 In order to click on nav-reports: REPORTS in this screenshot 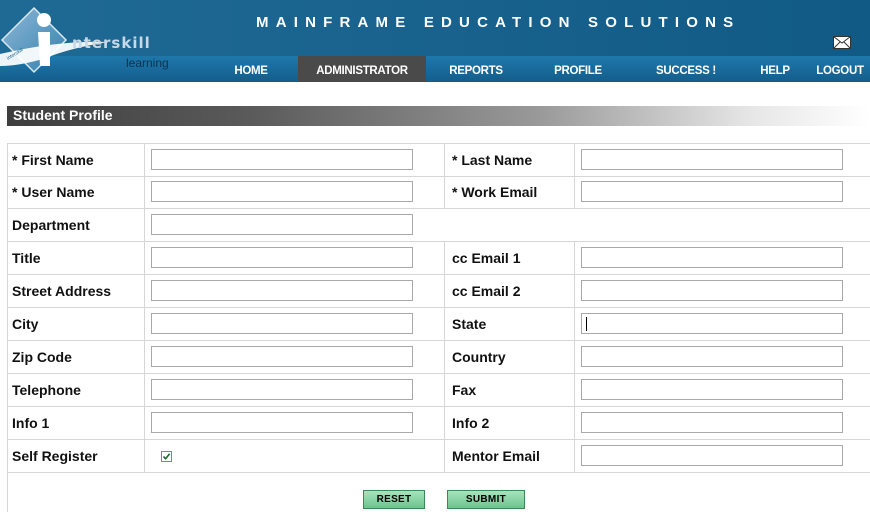, I will do `click(476, 69)`.